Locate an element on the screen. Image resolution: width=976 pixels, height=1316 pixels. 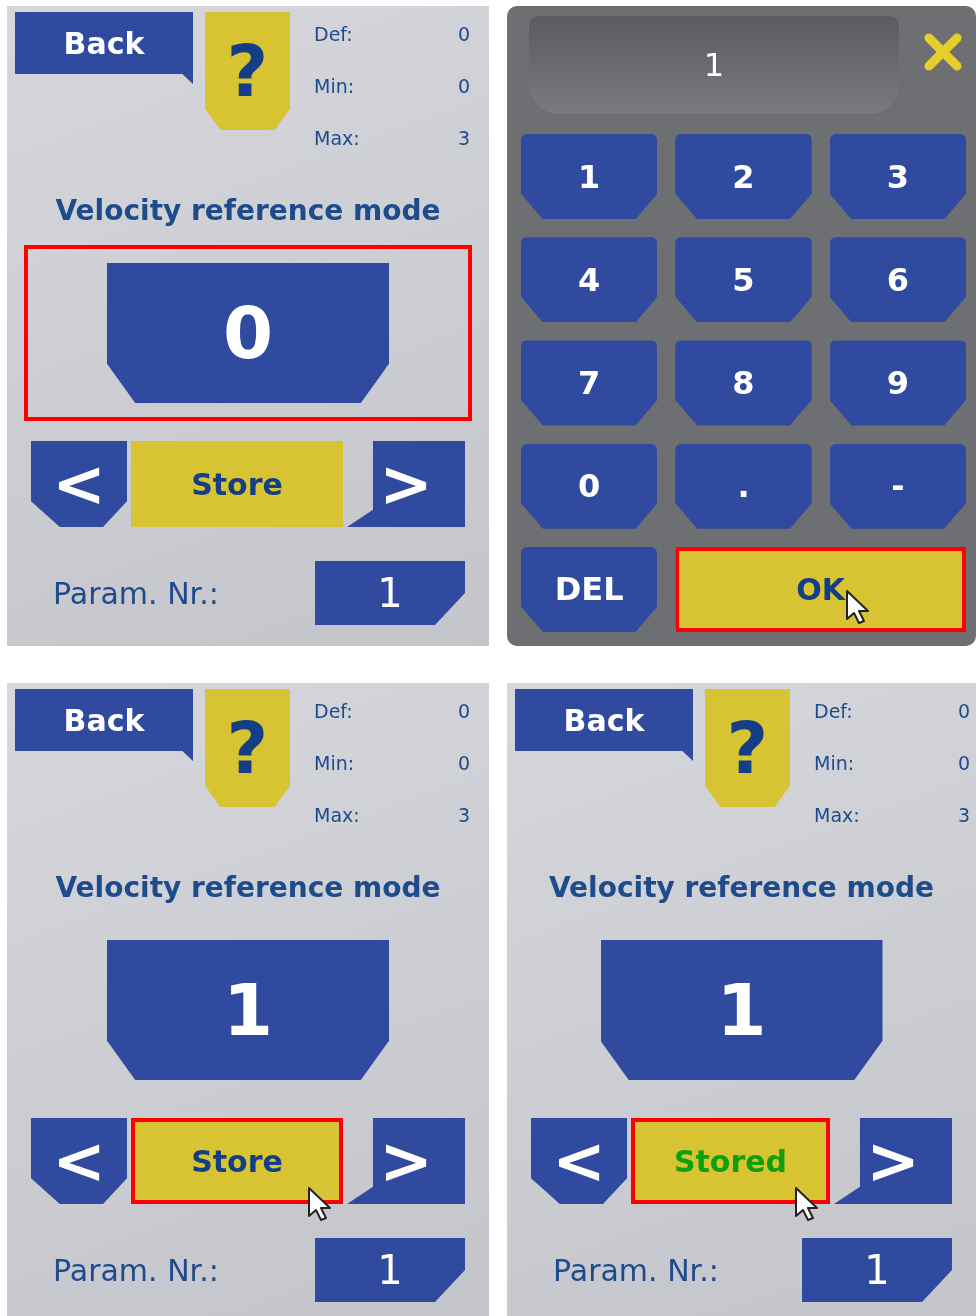
keypad-key: 0 is located at coordinates (589, 486).